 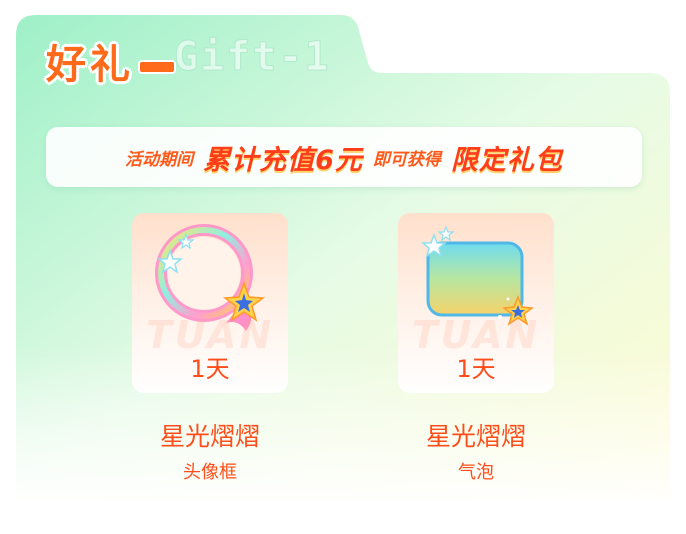 What do you see at coordinates (283, 160) in the screenshot?
I see `banner-text-2: 累计充值6元` at bounding box center [283, 160].